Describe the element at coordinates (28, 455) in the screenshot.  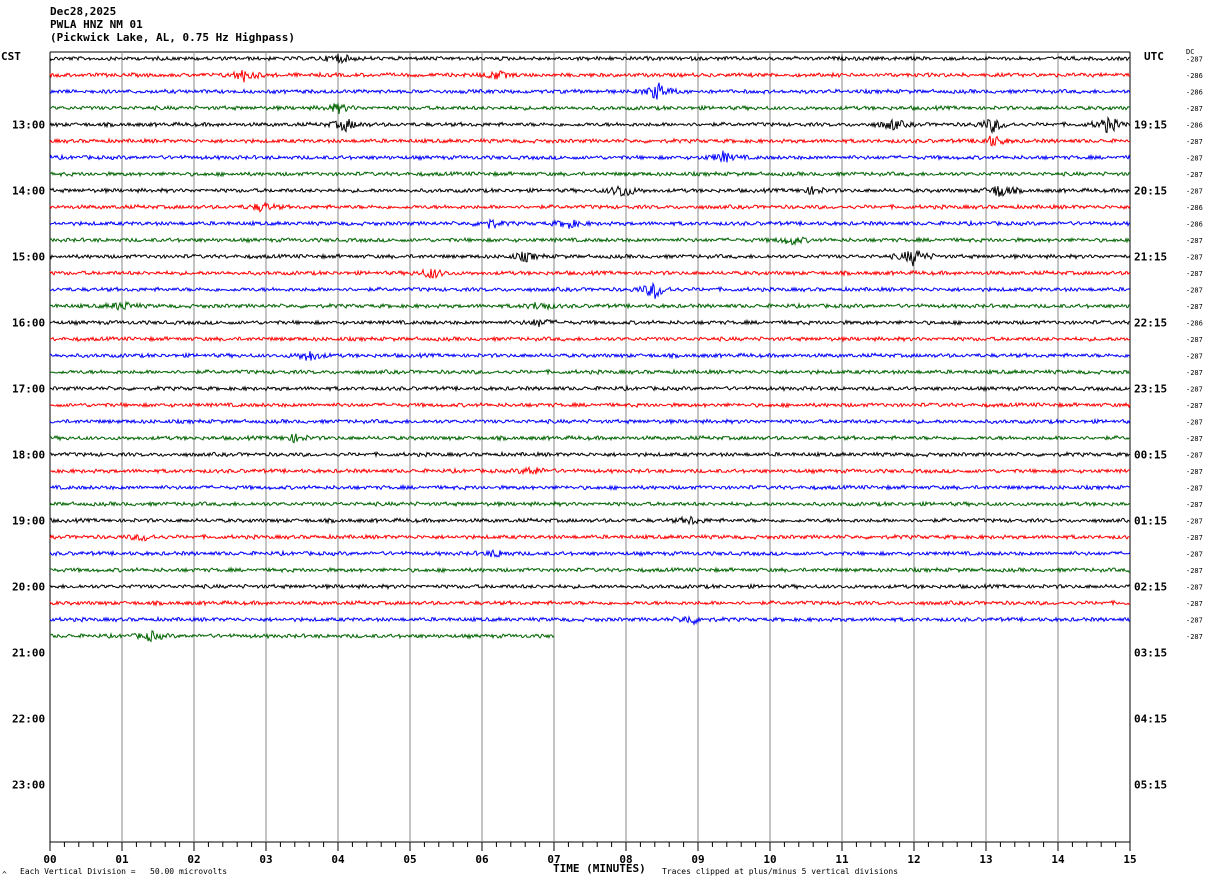
I see `cst-hour-label: 18:00` at that location.